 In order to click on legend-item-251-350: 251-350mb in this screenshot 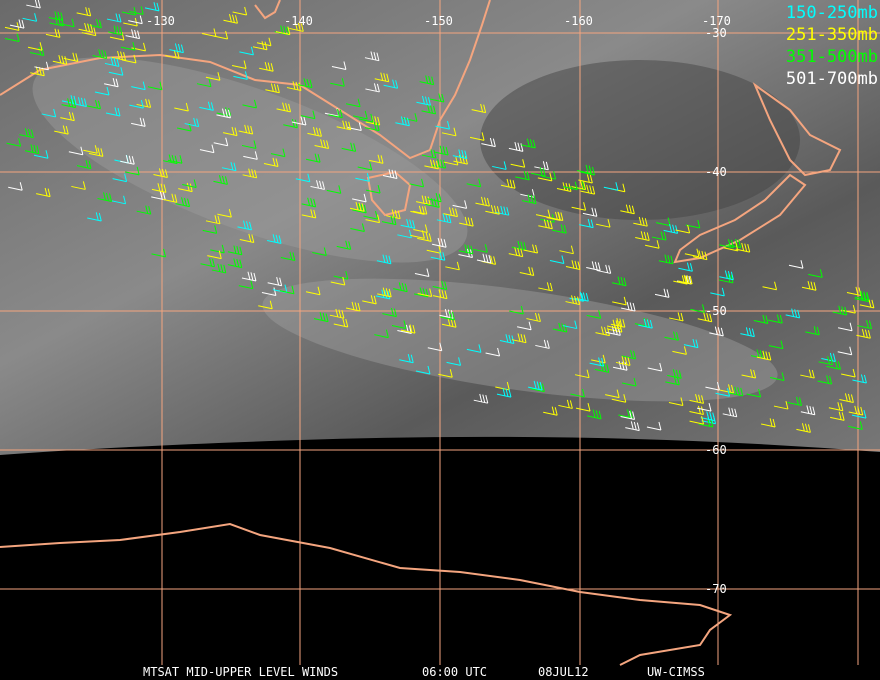, I will do `click(831, 35)`.